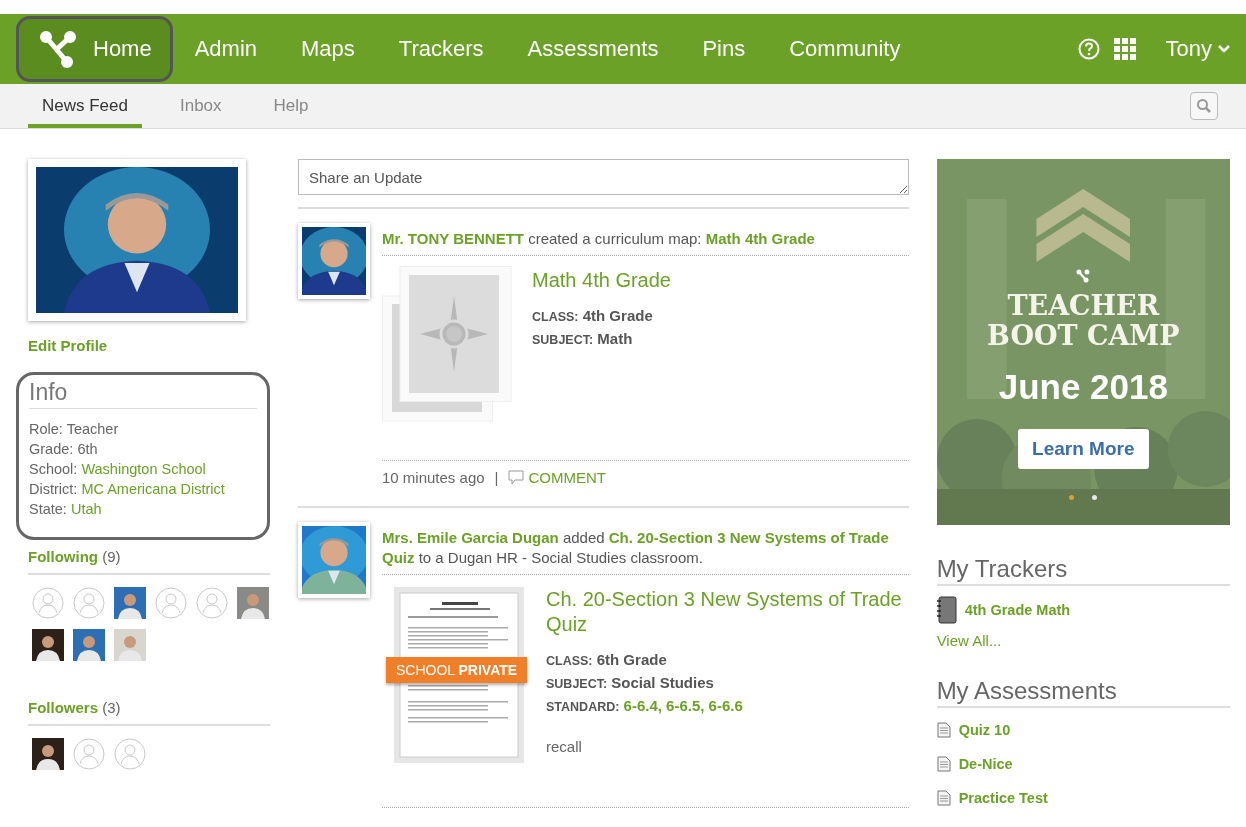 This screenshot has width=1246, height=827. What do you see at coordinates (226, 49) in the screenshot?
I see `nav-item: Admin` at bounding box center [226, 49].